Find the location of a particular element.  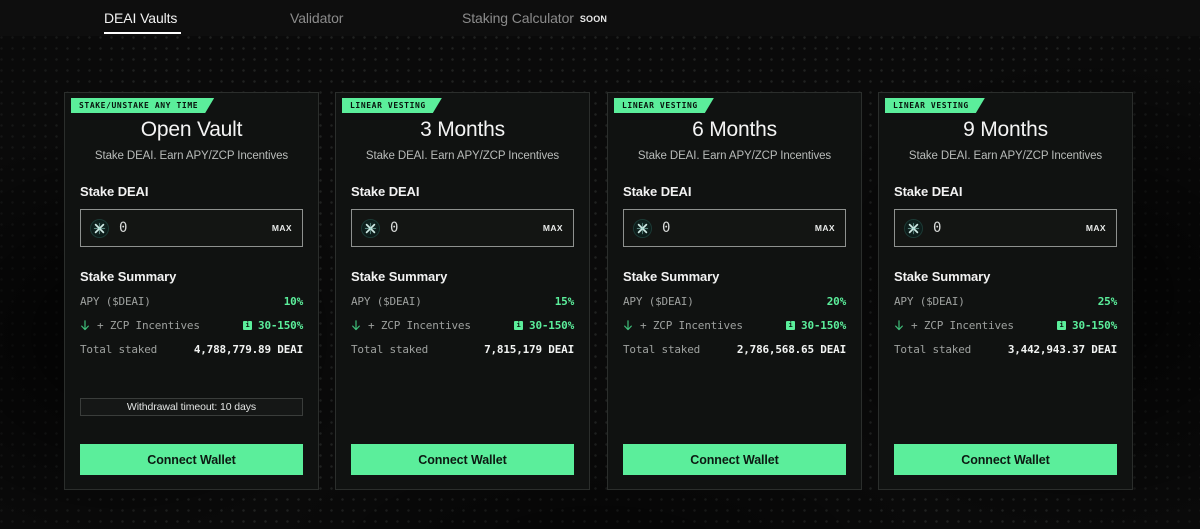

summary-row-total-staked: Total staked 4,788,779.89 DEAI is located at coordinates (191, 349).